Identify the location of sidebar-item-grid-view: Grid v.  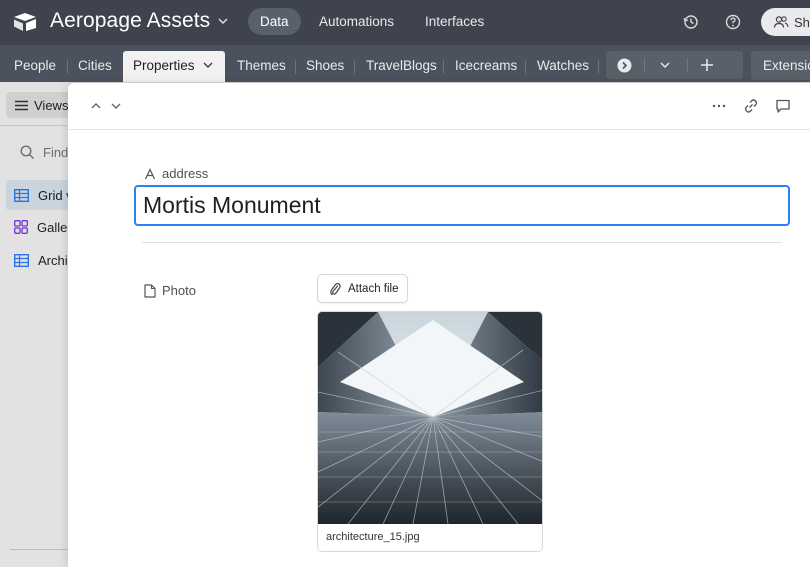
(41, 195).